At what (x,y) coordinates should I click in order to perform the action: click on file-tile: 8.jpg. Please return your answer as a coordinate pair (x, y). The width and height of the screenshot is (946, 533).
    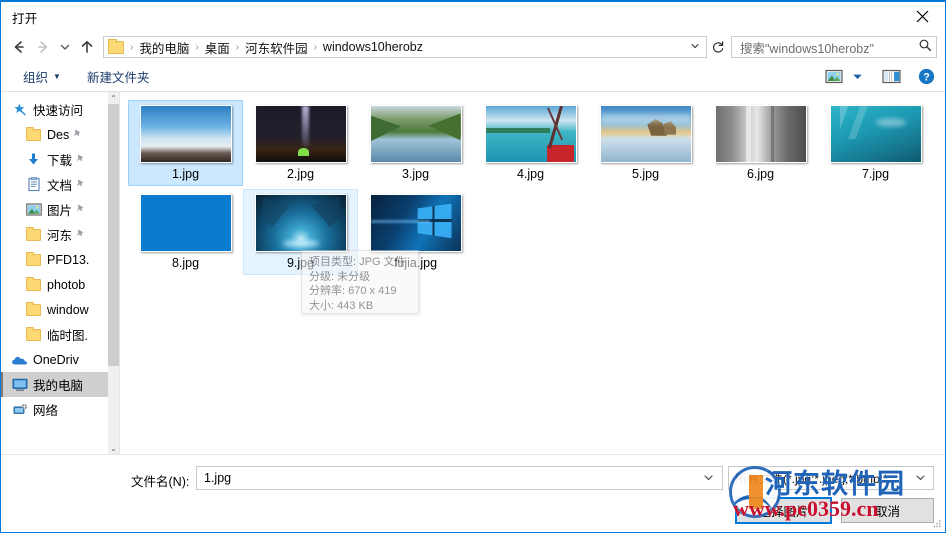
    Looking at the image, I should click on (185, 232).